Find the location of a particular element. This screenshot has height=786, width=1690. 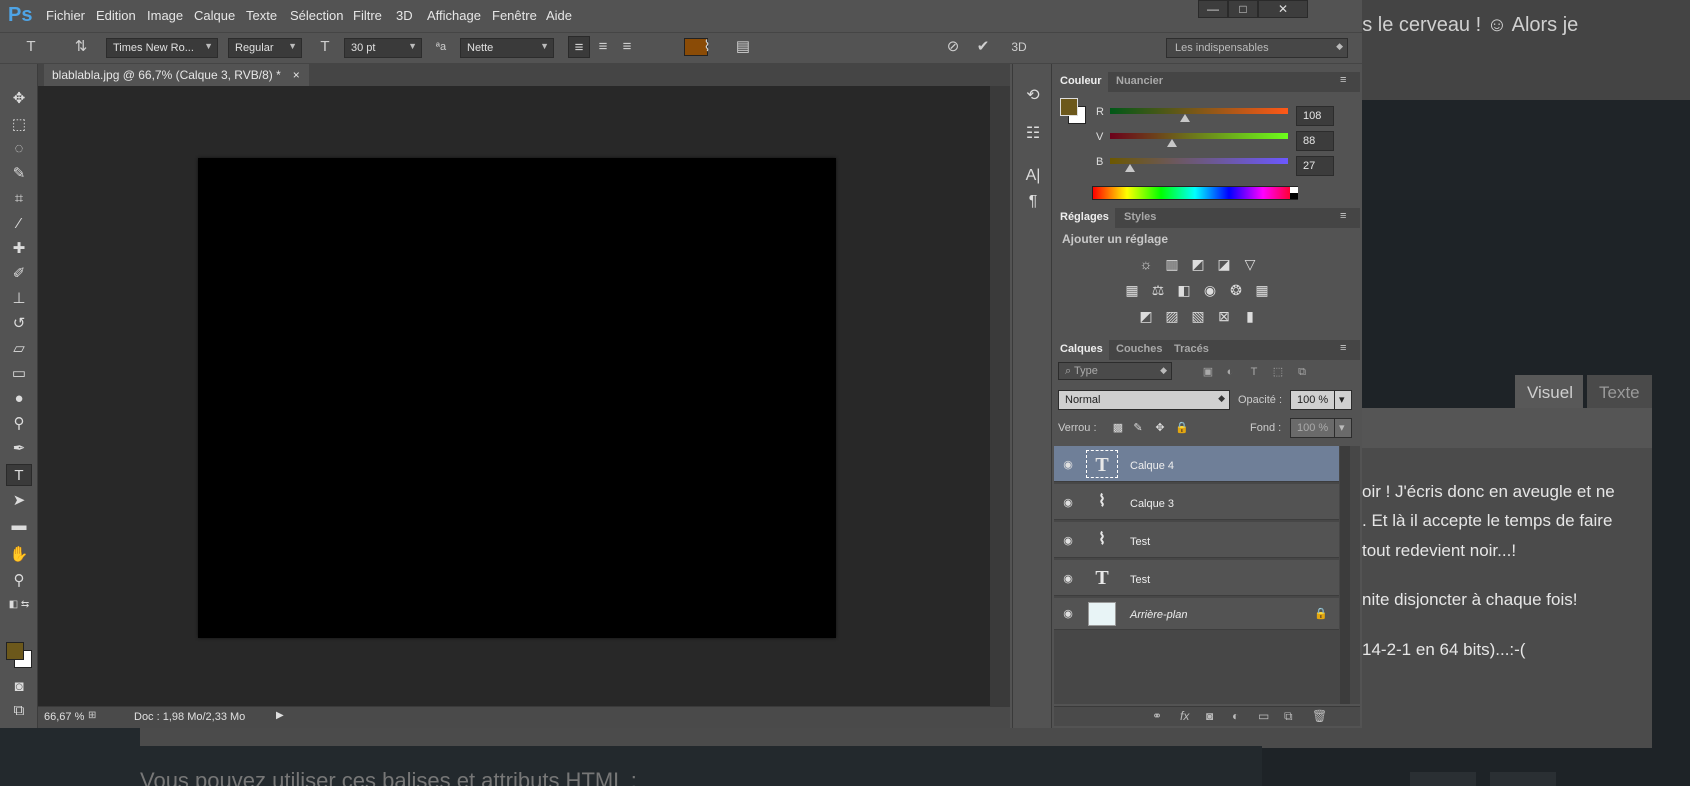

new-layer-icon: ⧉ is located at coordinates (1288, 716).